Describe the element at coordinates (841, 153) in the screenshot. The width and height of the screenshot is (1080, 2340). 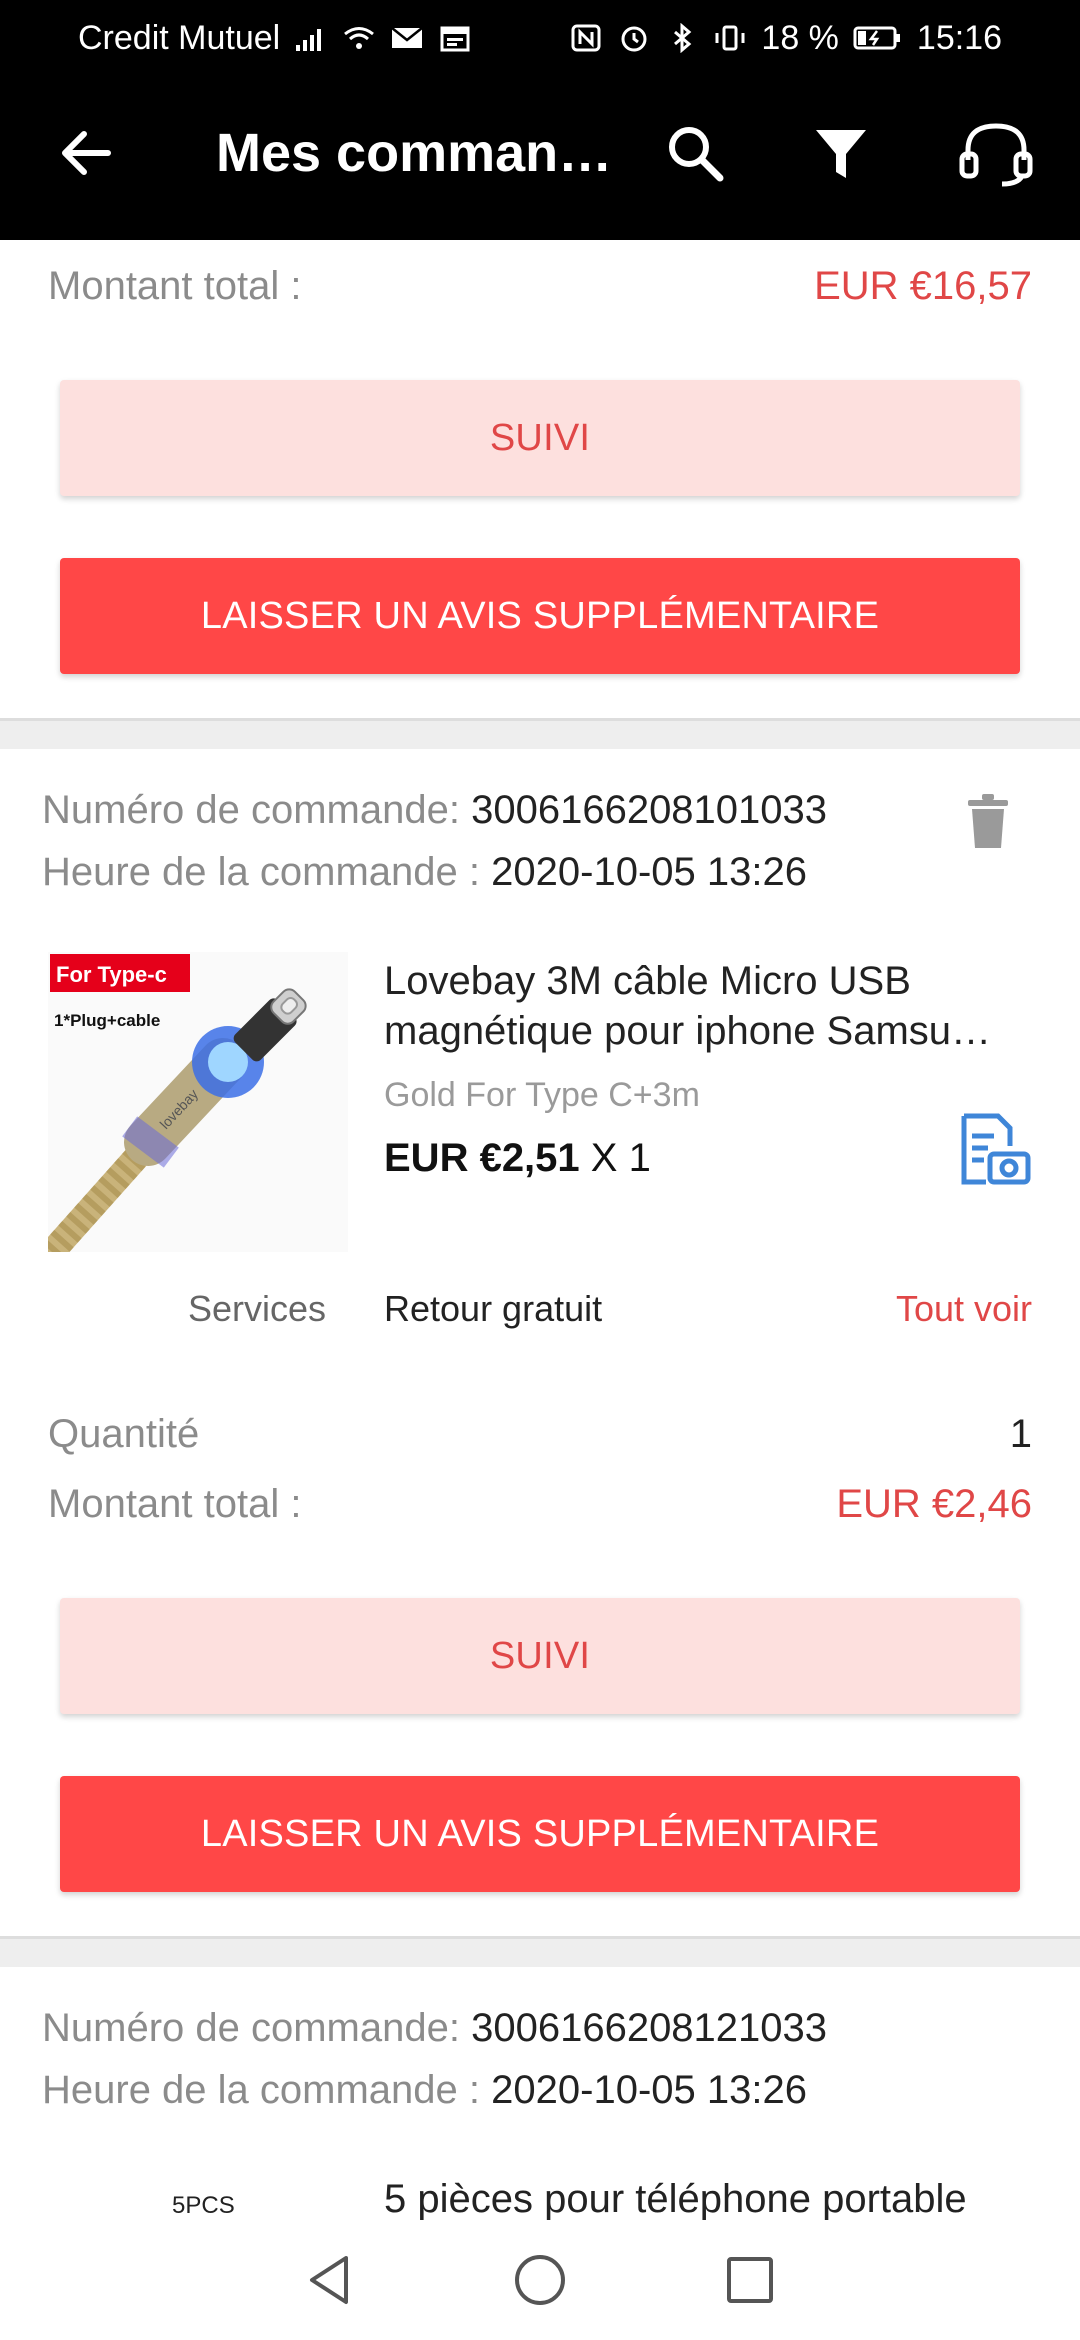
I see `filter-icon` at that location.